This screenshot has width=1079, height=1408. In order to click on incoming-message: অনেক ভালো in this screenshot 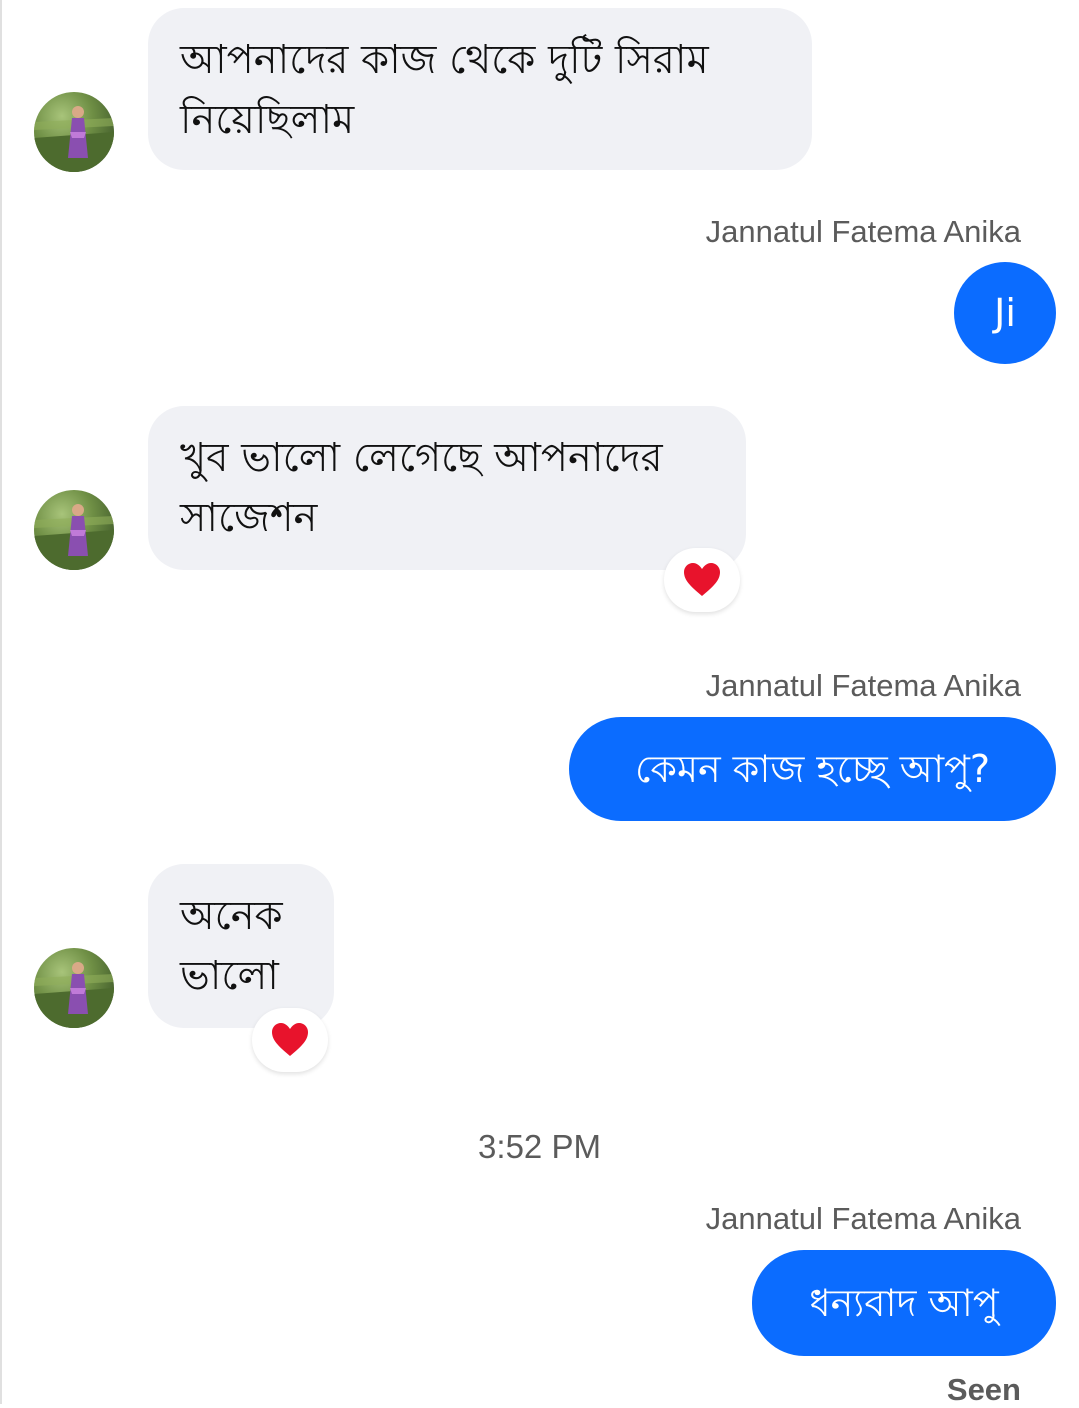, I will do `click(241, 946)`.